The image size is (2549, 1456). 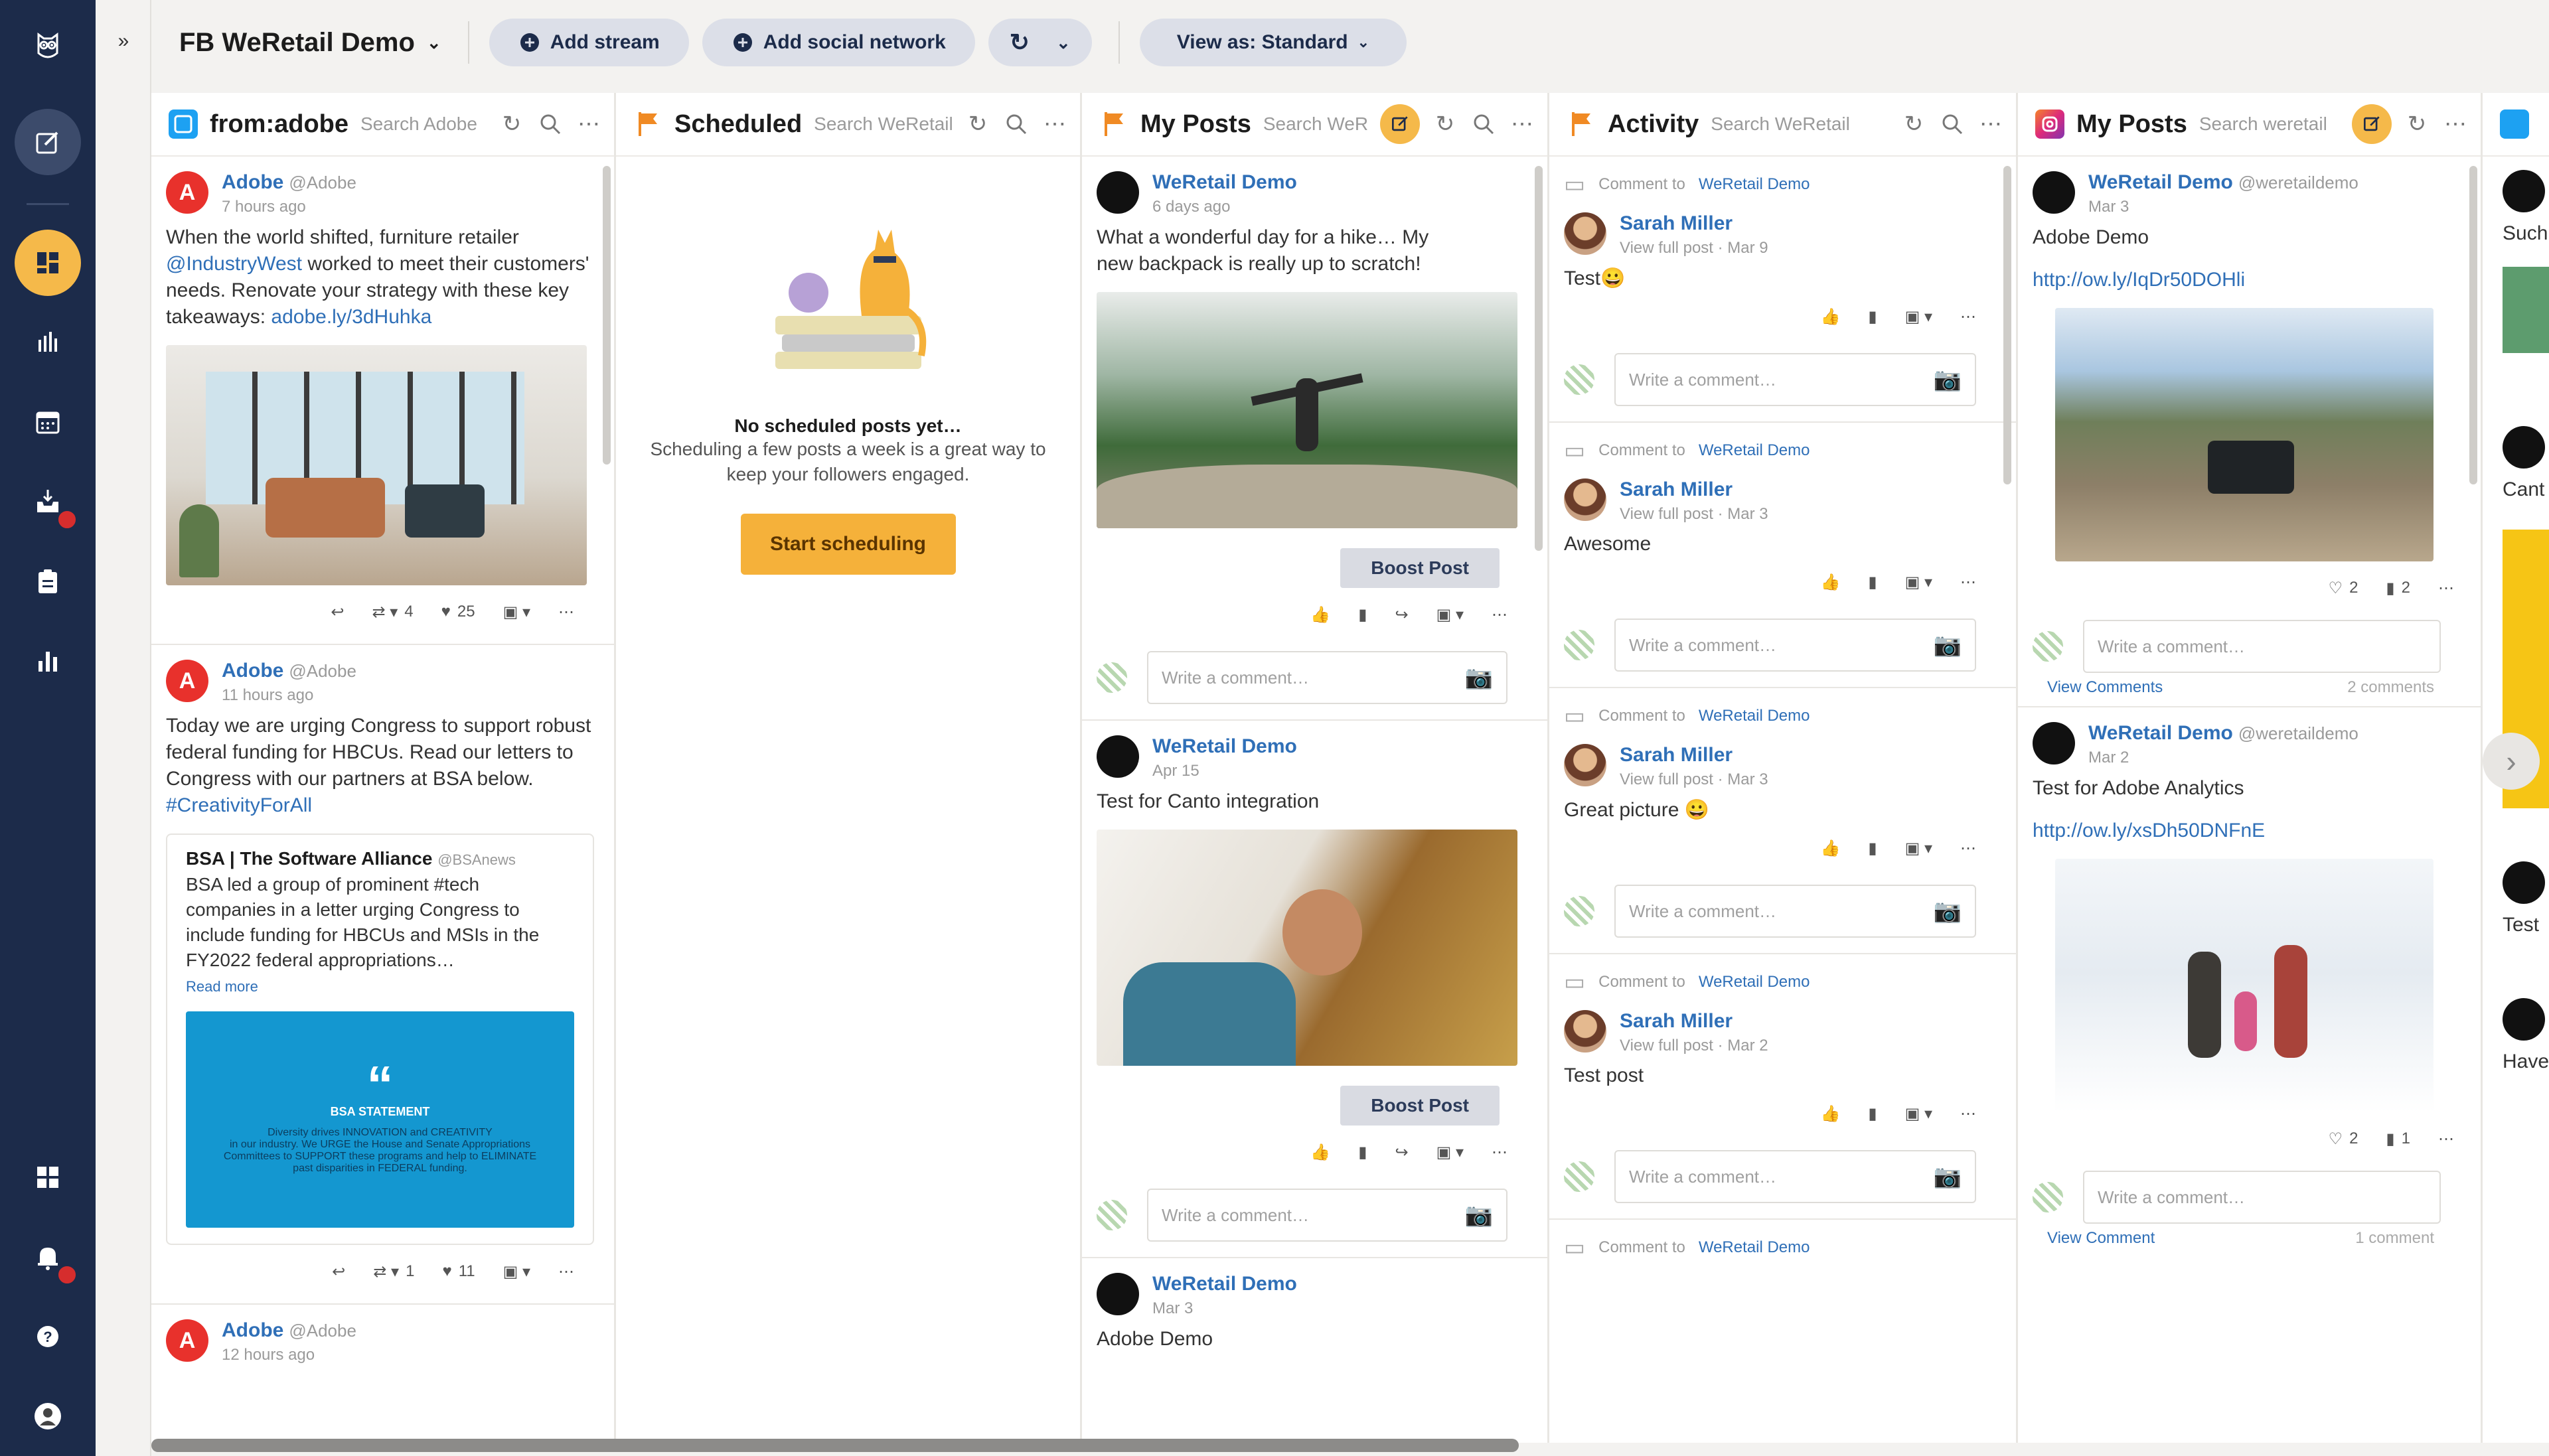 I want to click on backpacker-photo, so click(x=1307, y=948).